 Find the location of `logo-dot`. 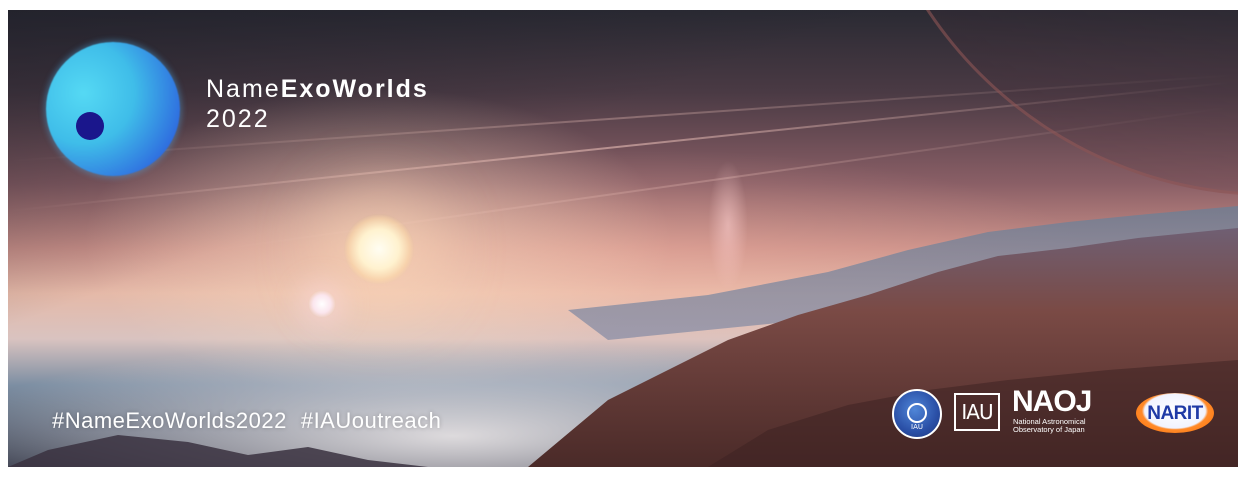

logo-dot is located at coordinates (90, 126).